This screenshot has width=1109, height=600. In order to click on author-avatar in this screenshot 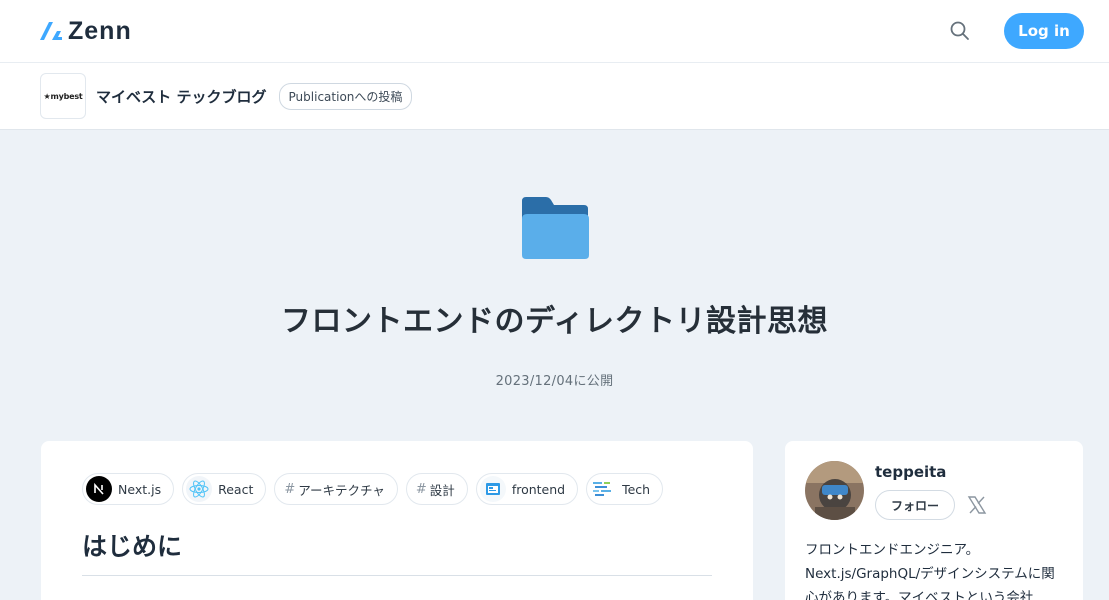, I will do `click(834, 490)`.